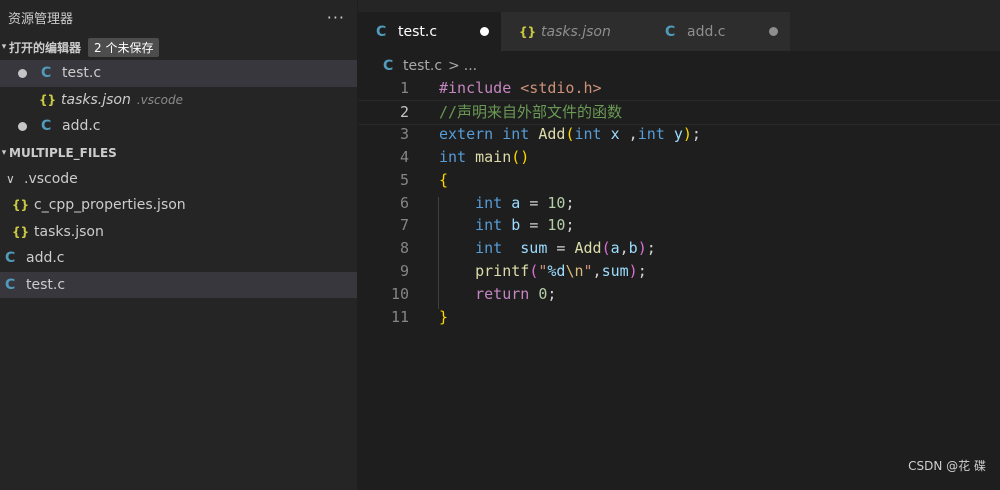  What do you see at coordinates (443, 180) in the screenshot?
I see `code-text: {` at bounding box center [443, 180].